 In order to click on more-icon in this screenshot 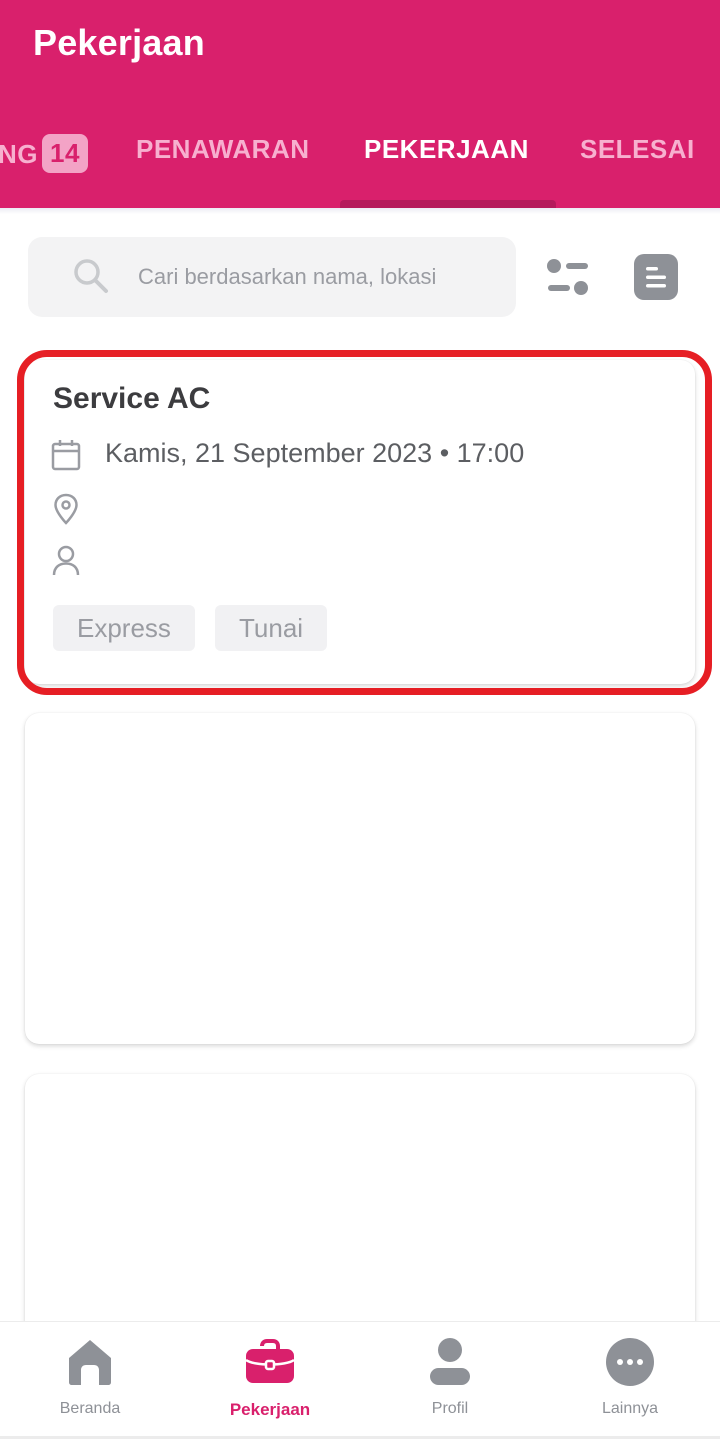, I will do `click(630, 1362)`.